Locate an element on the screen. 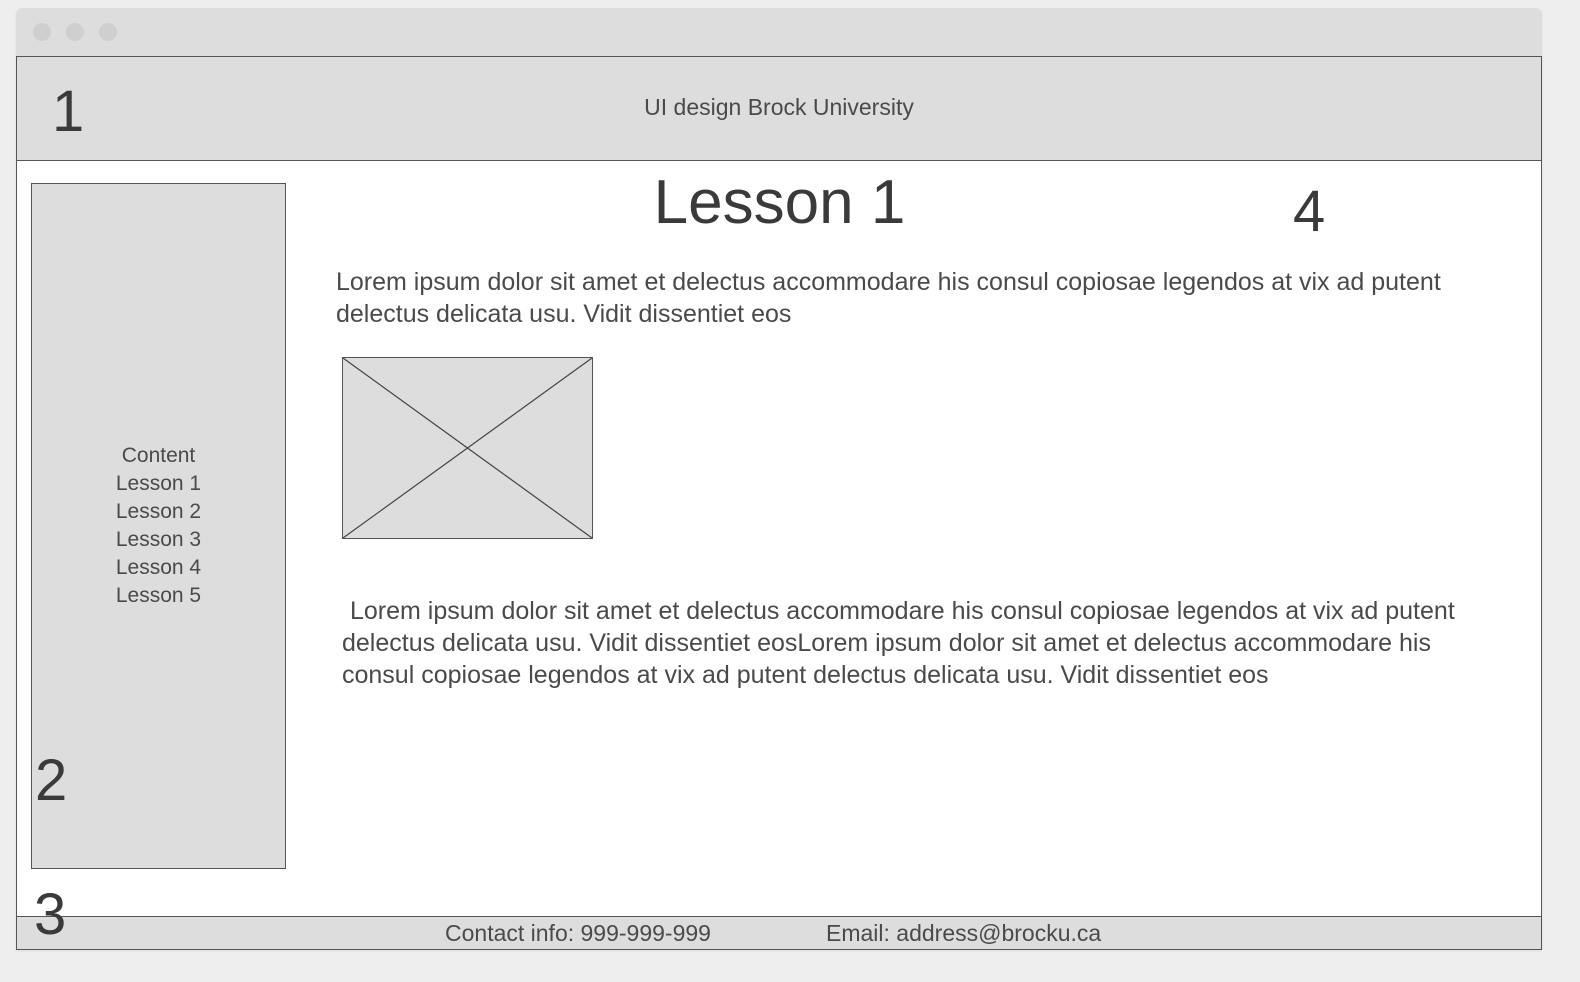 This screenshot has height=982, width=1580. sidebar-item-lesson-2: Lesson 2 is located at coordinates (158, 512).